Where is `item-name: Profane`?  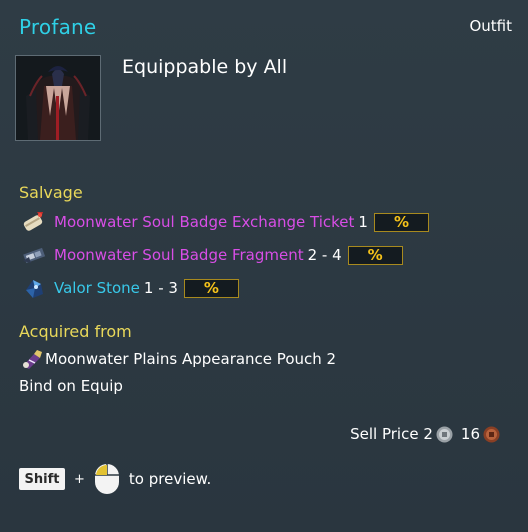
item-name: Profane is located at coordinates (58, 27).